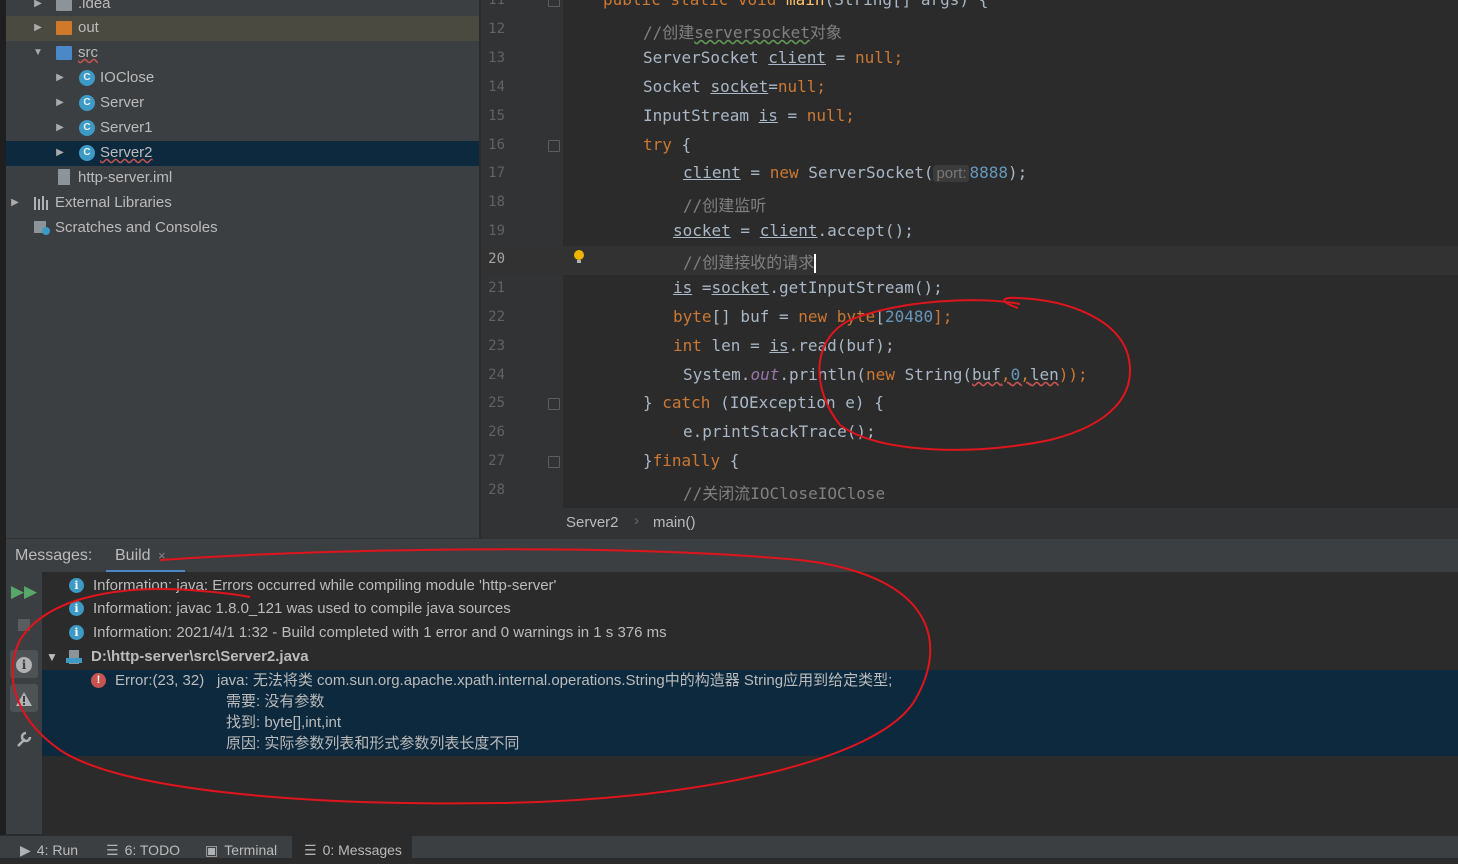 The width and height of the screenshot is (1458, 864). What do you see at coordinates (691, 460) in the screenshot?
I see `code-text: }finally {` at bounding box center [691, 460].